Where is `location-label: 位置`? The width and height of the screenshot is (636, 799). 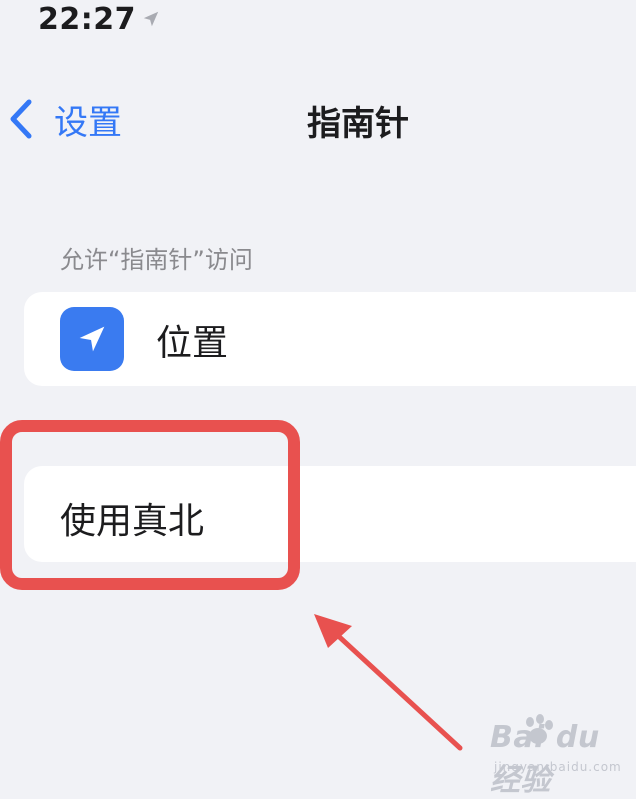 location-label: 位置 is located at coordinates (192, 343).